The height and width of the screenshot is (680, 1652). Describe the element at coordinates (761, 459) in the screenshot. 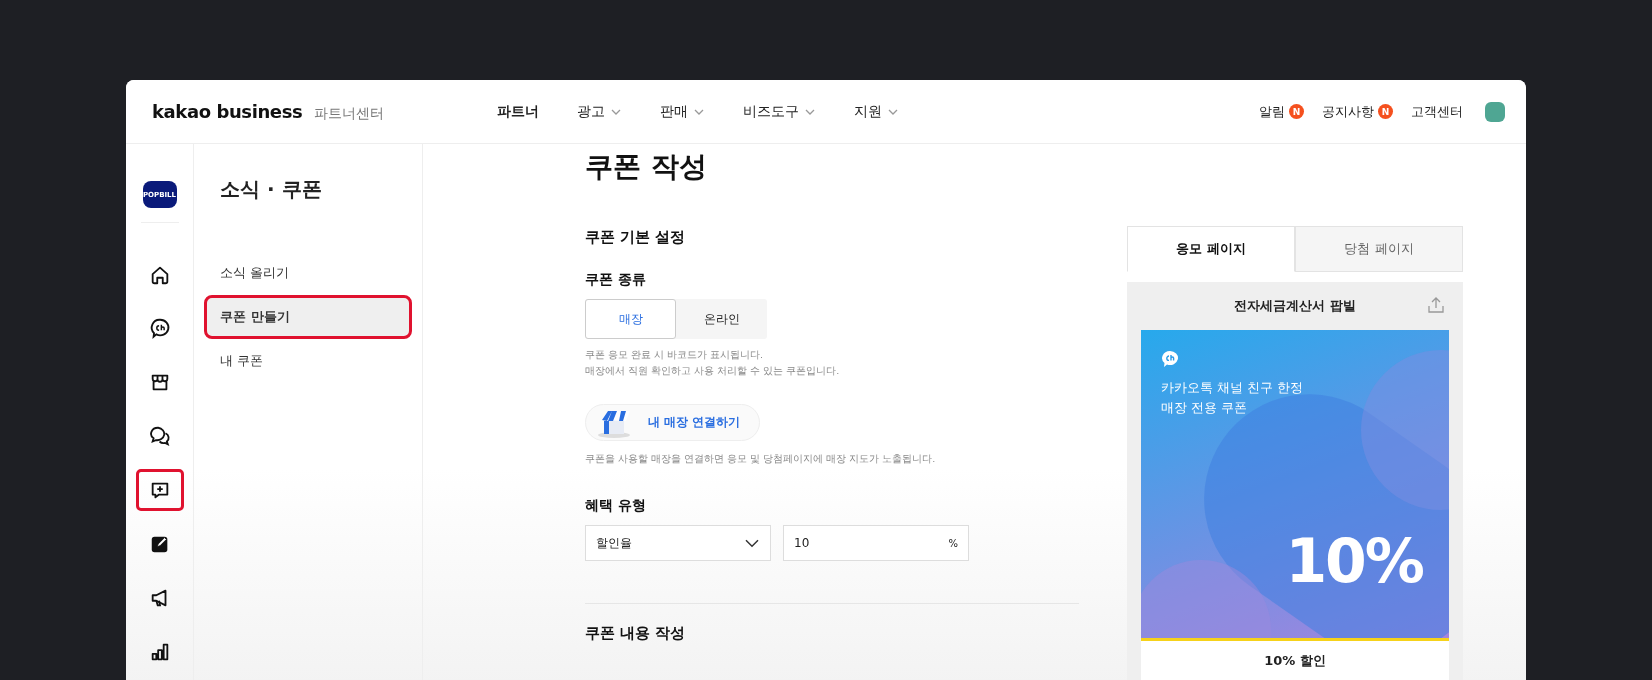

I see `help-text: 쿠폰을 사용할 매장을 연결하면 응모 및 당첨페이지에 매장 지도가 노출됩니다.` at that location.